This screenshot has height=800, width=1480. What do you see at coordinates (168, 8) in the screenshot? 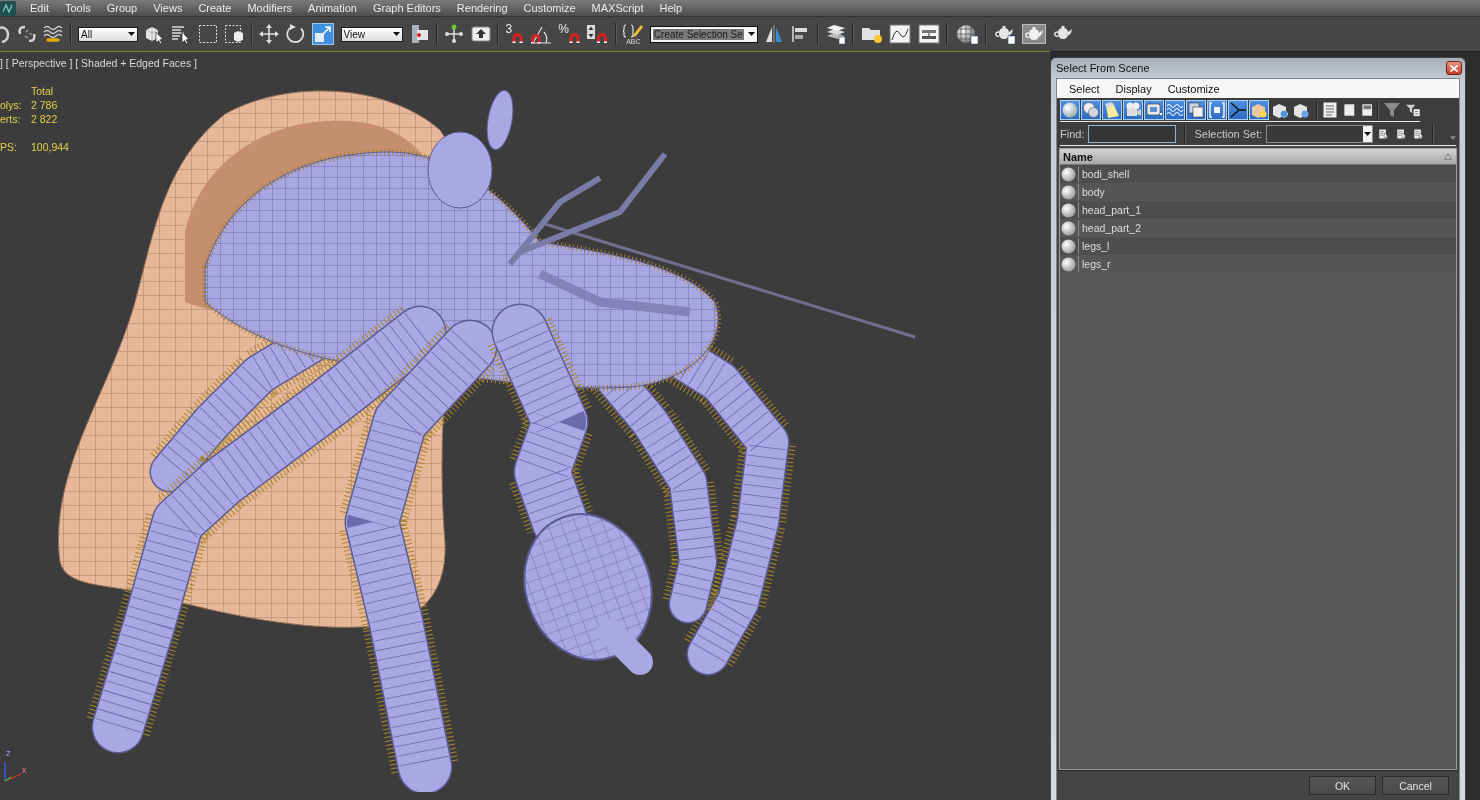
I see `menu-item: Views` at bounding box center [168, 8].